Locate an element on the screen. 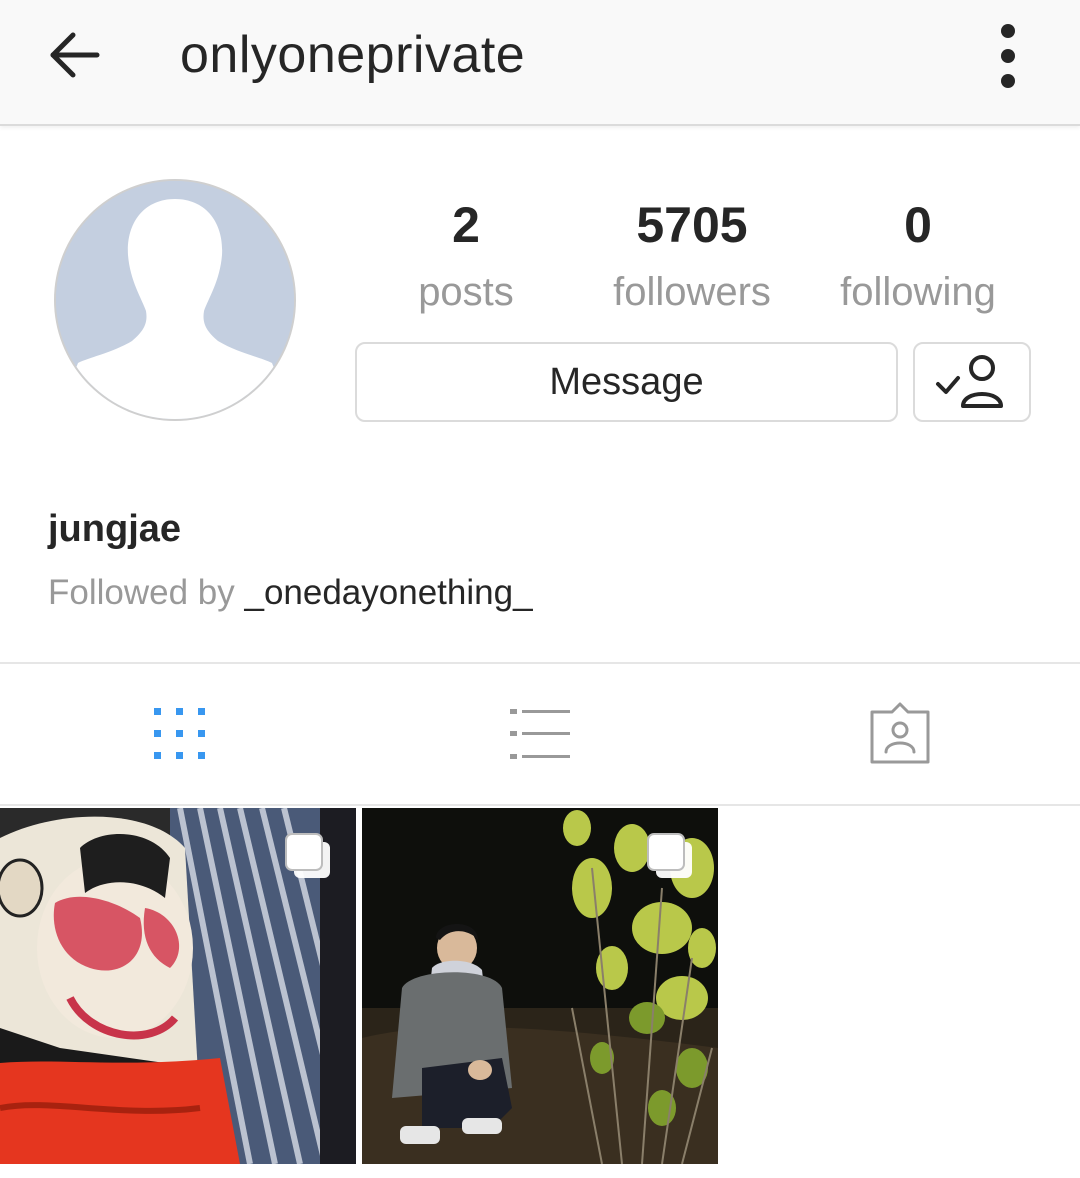  followed-by-line: Followed by _onedayonething_ is located at coordinates (290, 593).